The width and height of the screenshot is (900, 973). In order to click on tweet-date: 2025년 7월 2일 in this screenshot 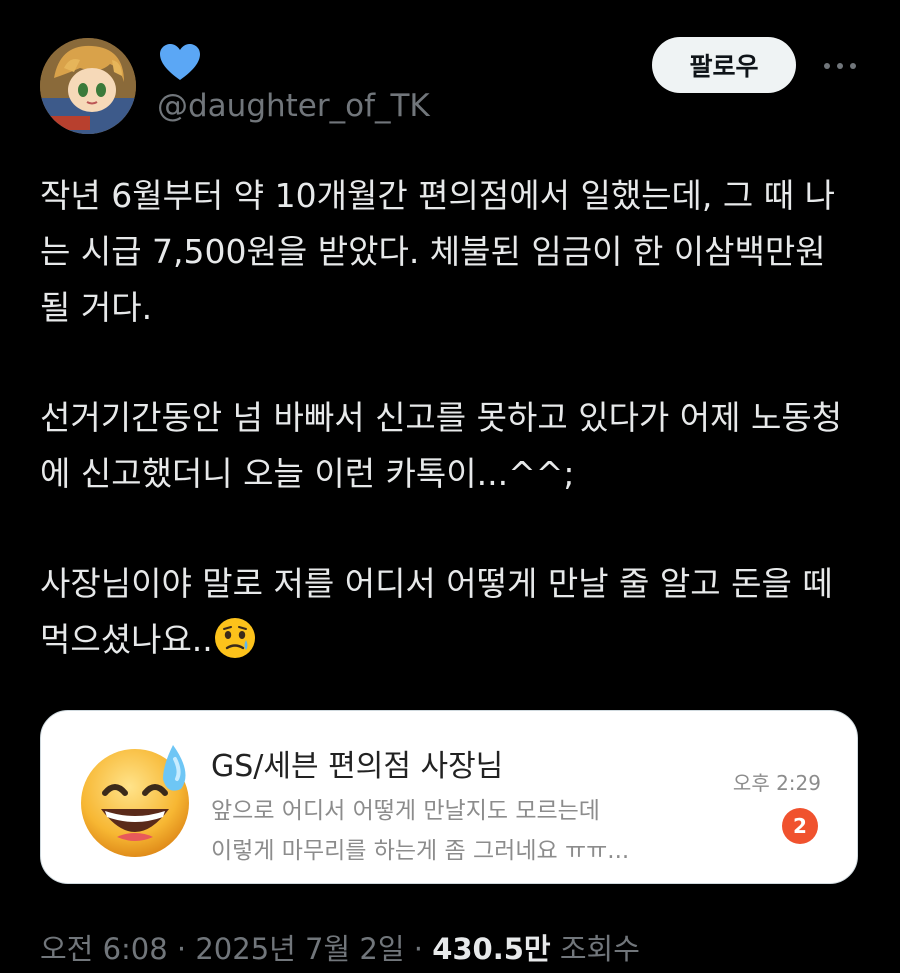, I will do `click(299, 949)`.